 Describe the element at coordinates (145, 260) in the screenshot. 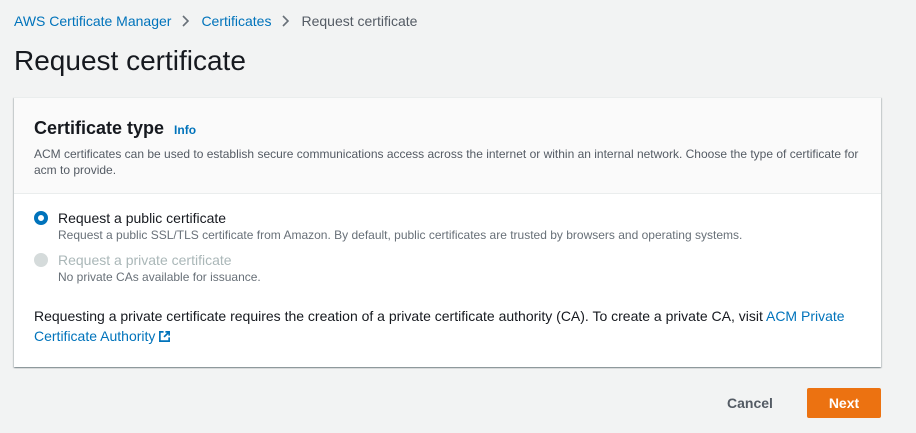

I see `radio-label-private: Request a private certificate` at that location.